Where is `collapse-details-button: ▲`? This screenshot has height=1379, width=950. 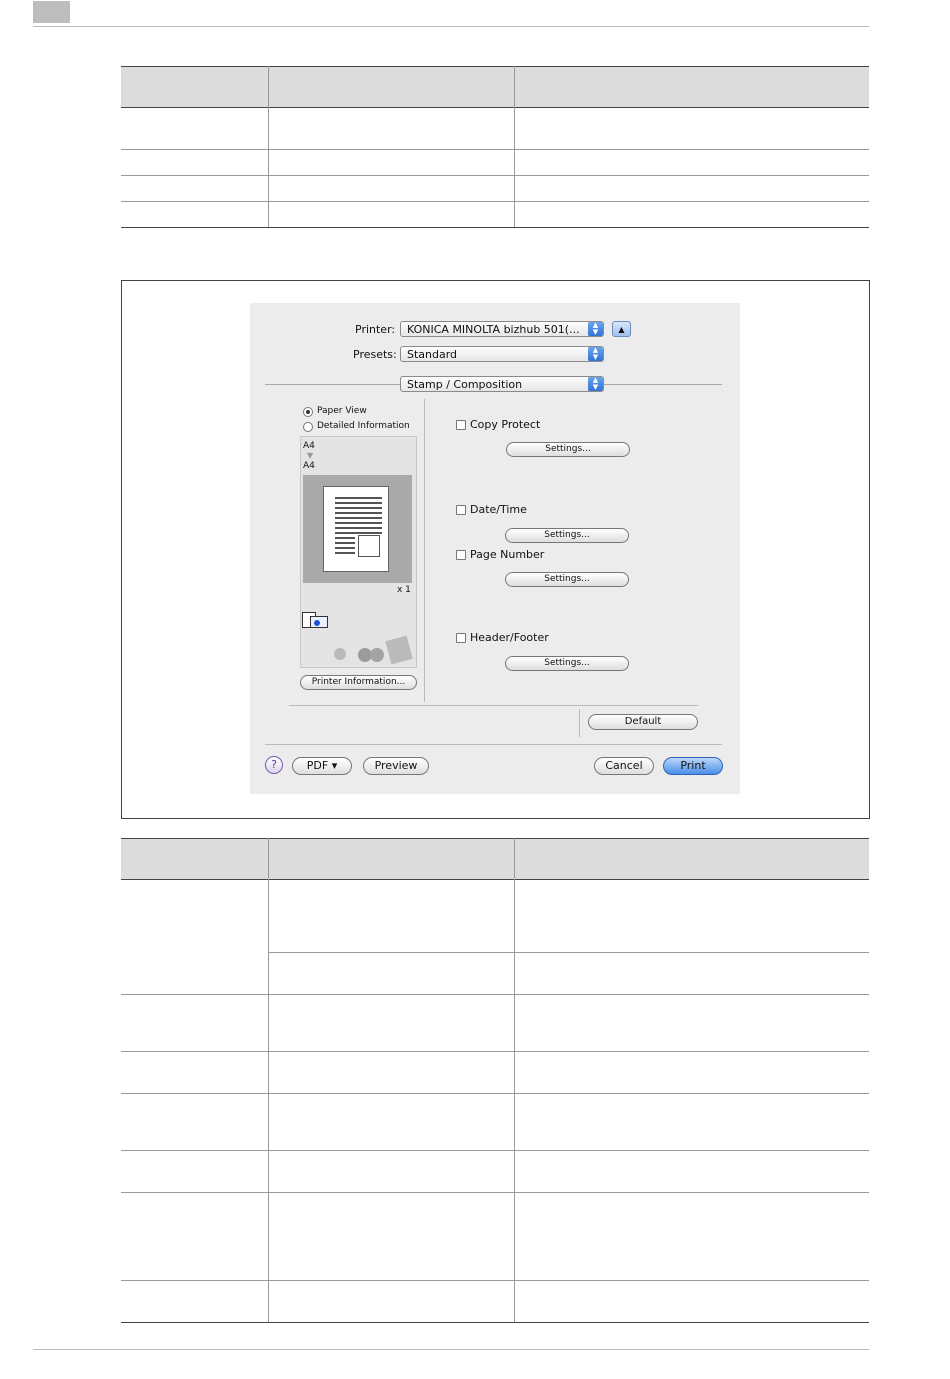
collapse-details-button: ▲ is located at coordinates (621, 329).